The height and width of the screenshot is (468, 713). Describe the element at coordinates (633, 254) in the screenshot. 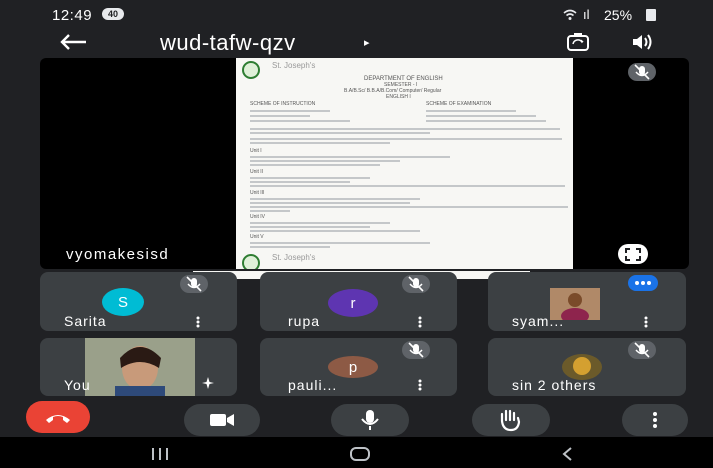

I see `fullscreen-icon` at that location.